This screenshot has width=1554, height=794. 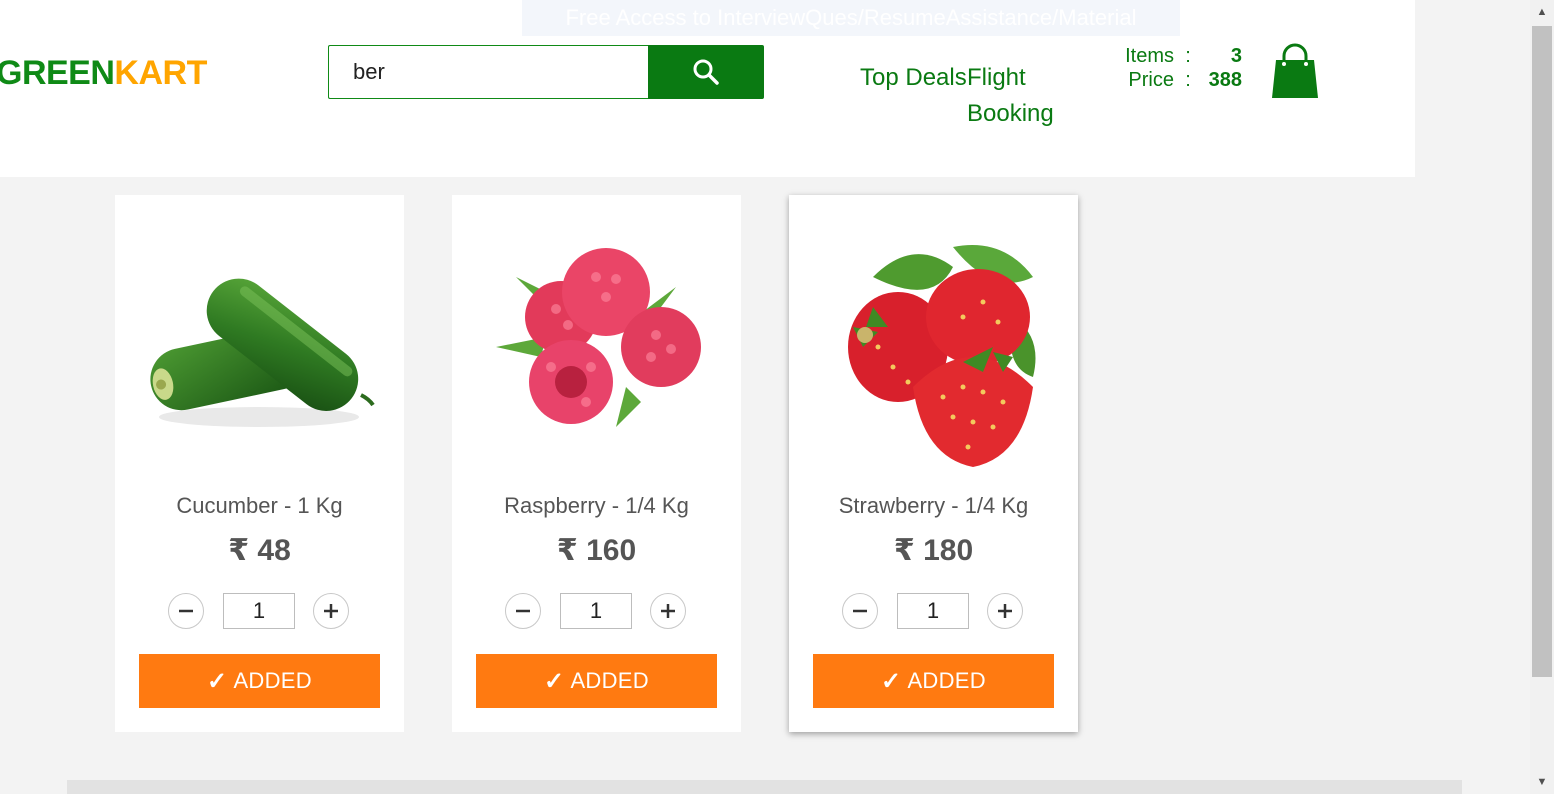 I want to click on shopping-bag-icon, so click(x=1295, y=70).